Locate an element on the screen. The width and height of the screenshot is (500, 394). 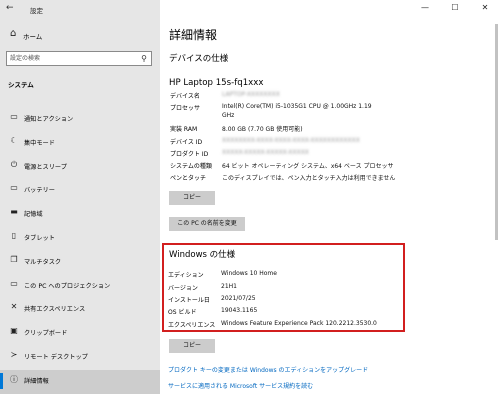
spec-value-edition: Windows 10 Home is located at coordinates (249, 273).